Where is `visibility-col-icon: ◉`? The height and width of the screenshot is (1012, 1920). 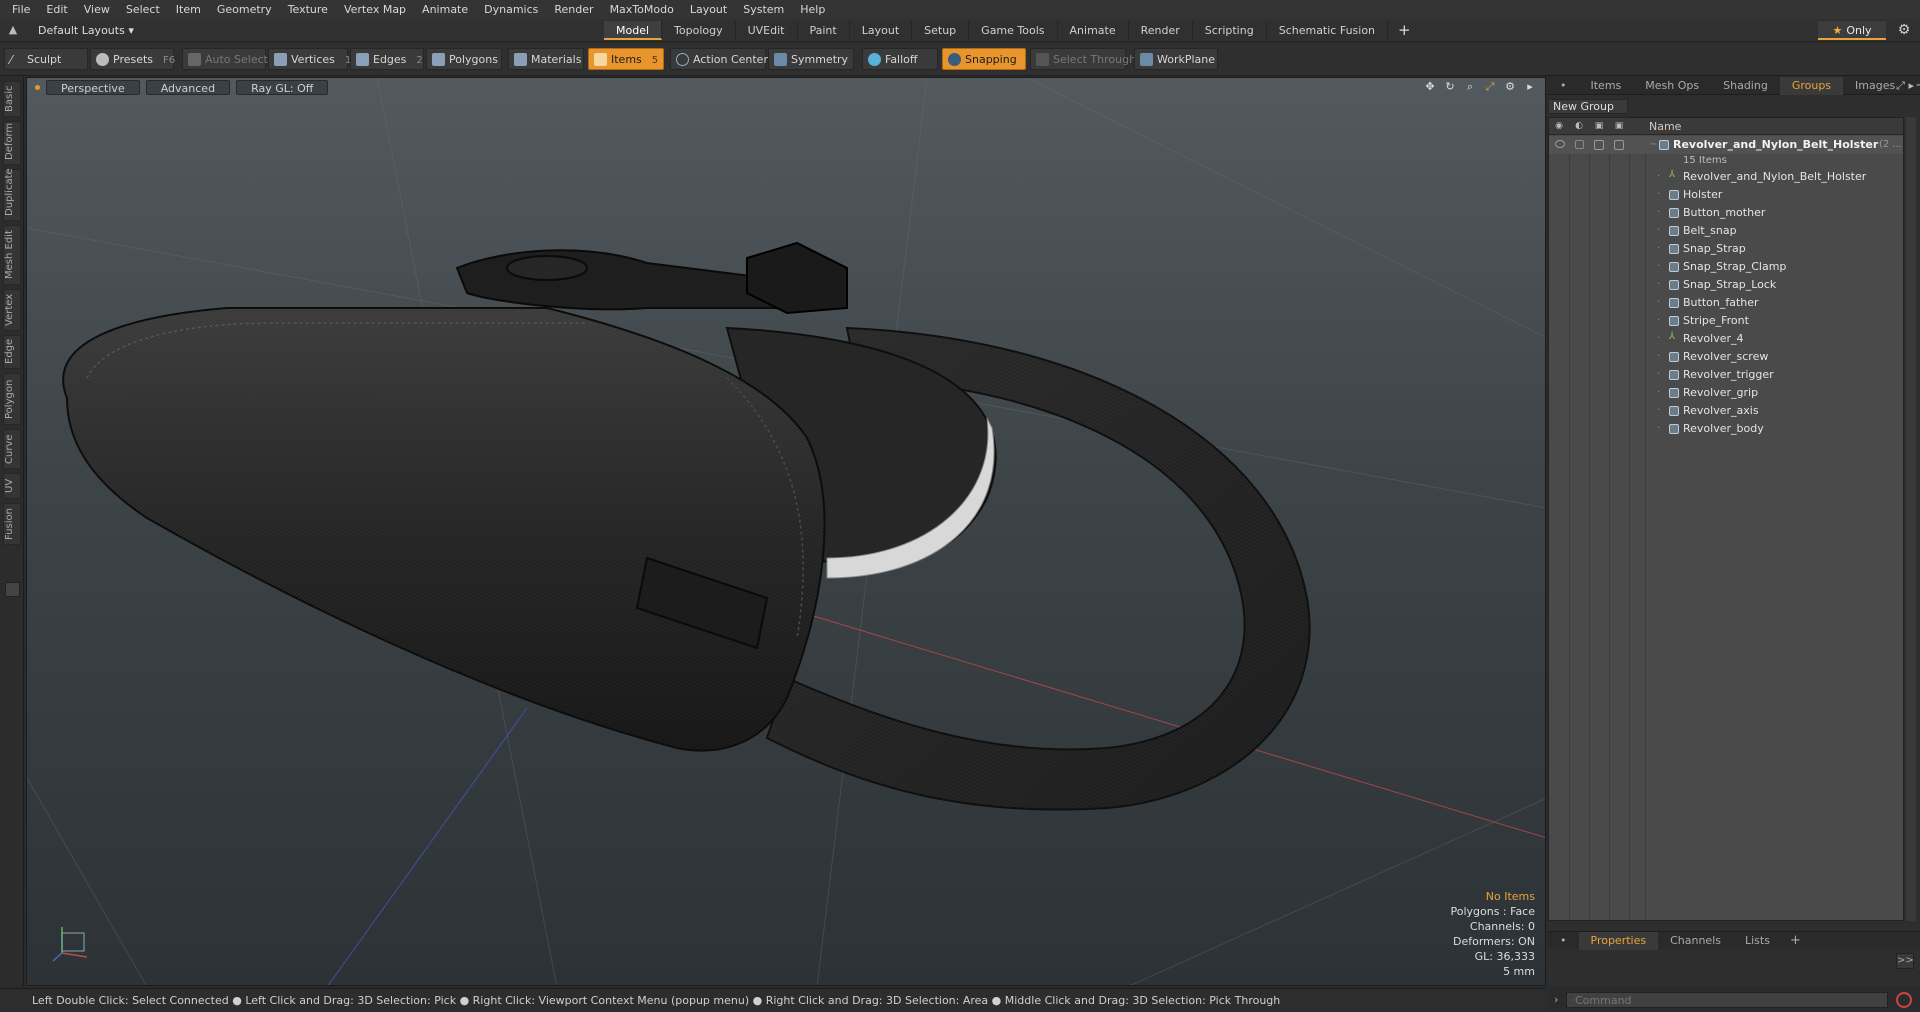 visibility-col-icon: ◉ is located at coordinates (1559, 126).